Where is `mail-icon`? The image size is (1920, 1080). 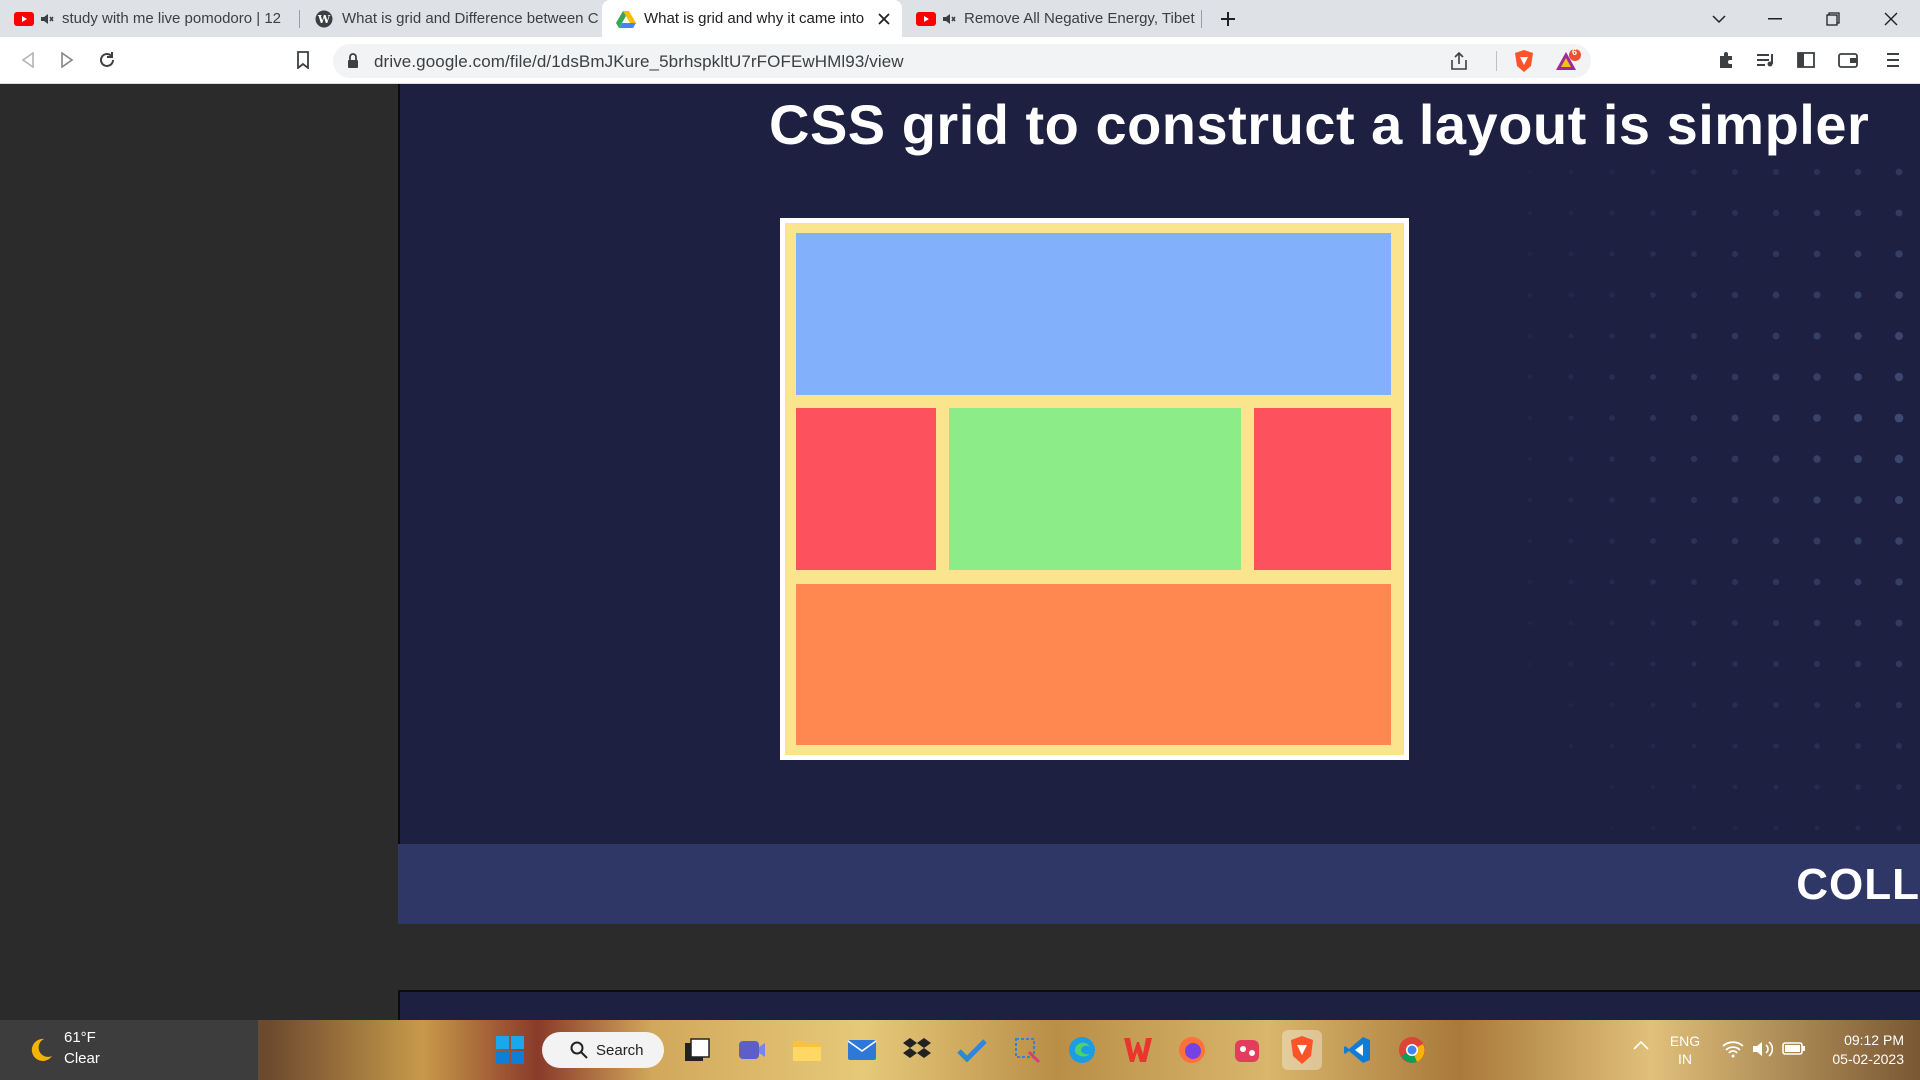 mail-icon is located at coordinates (862, 1050).